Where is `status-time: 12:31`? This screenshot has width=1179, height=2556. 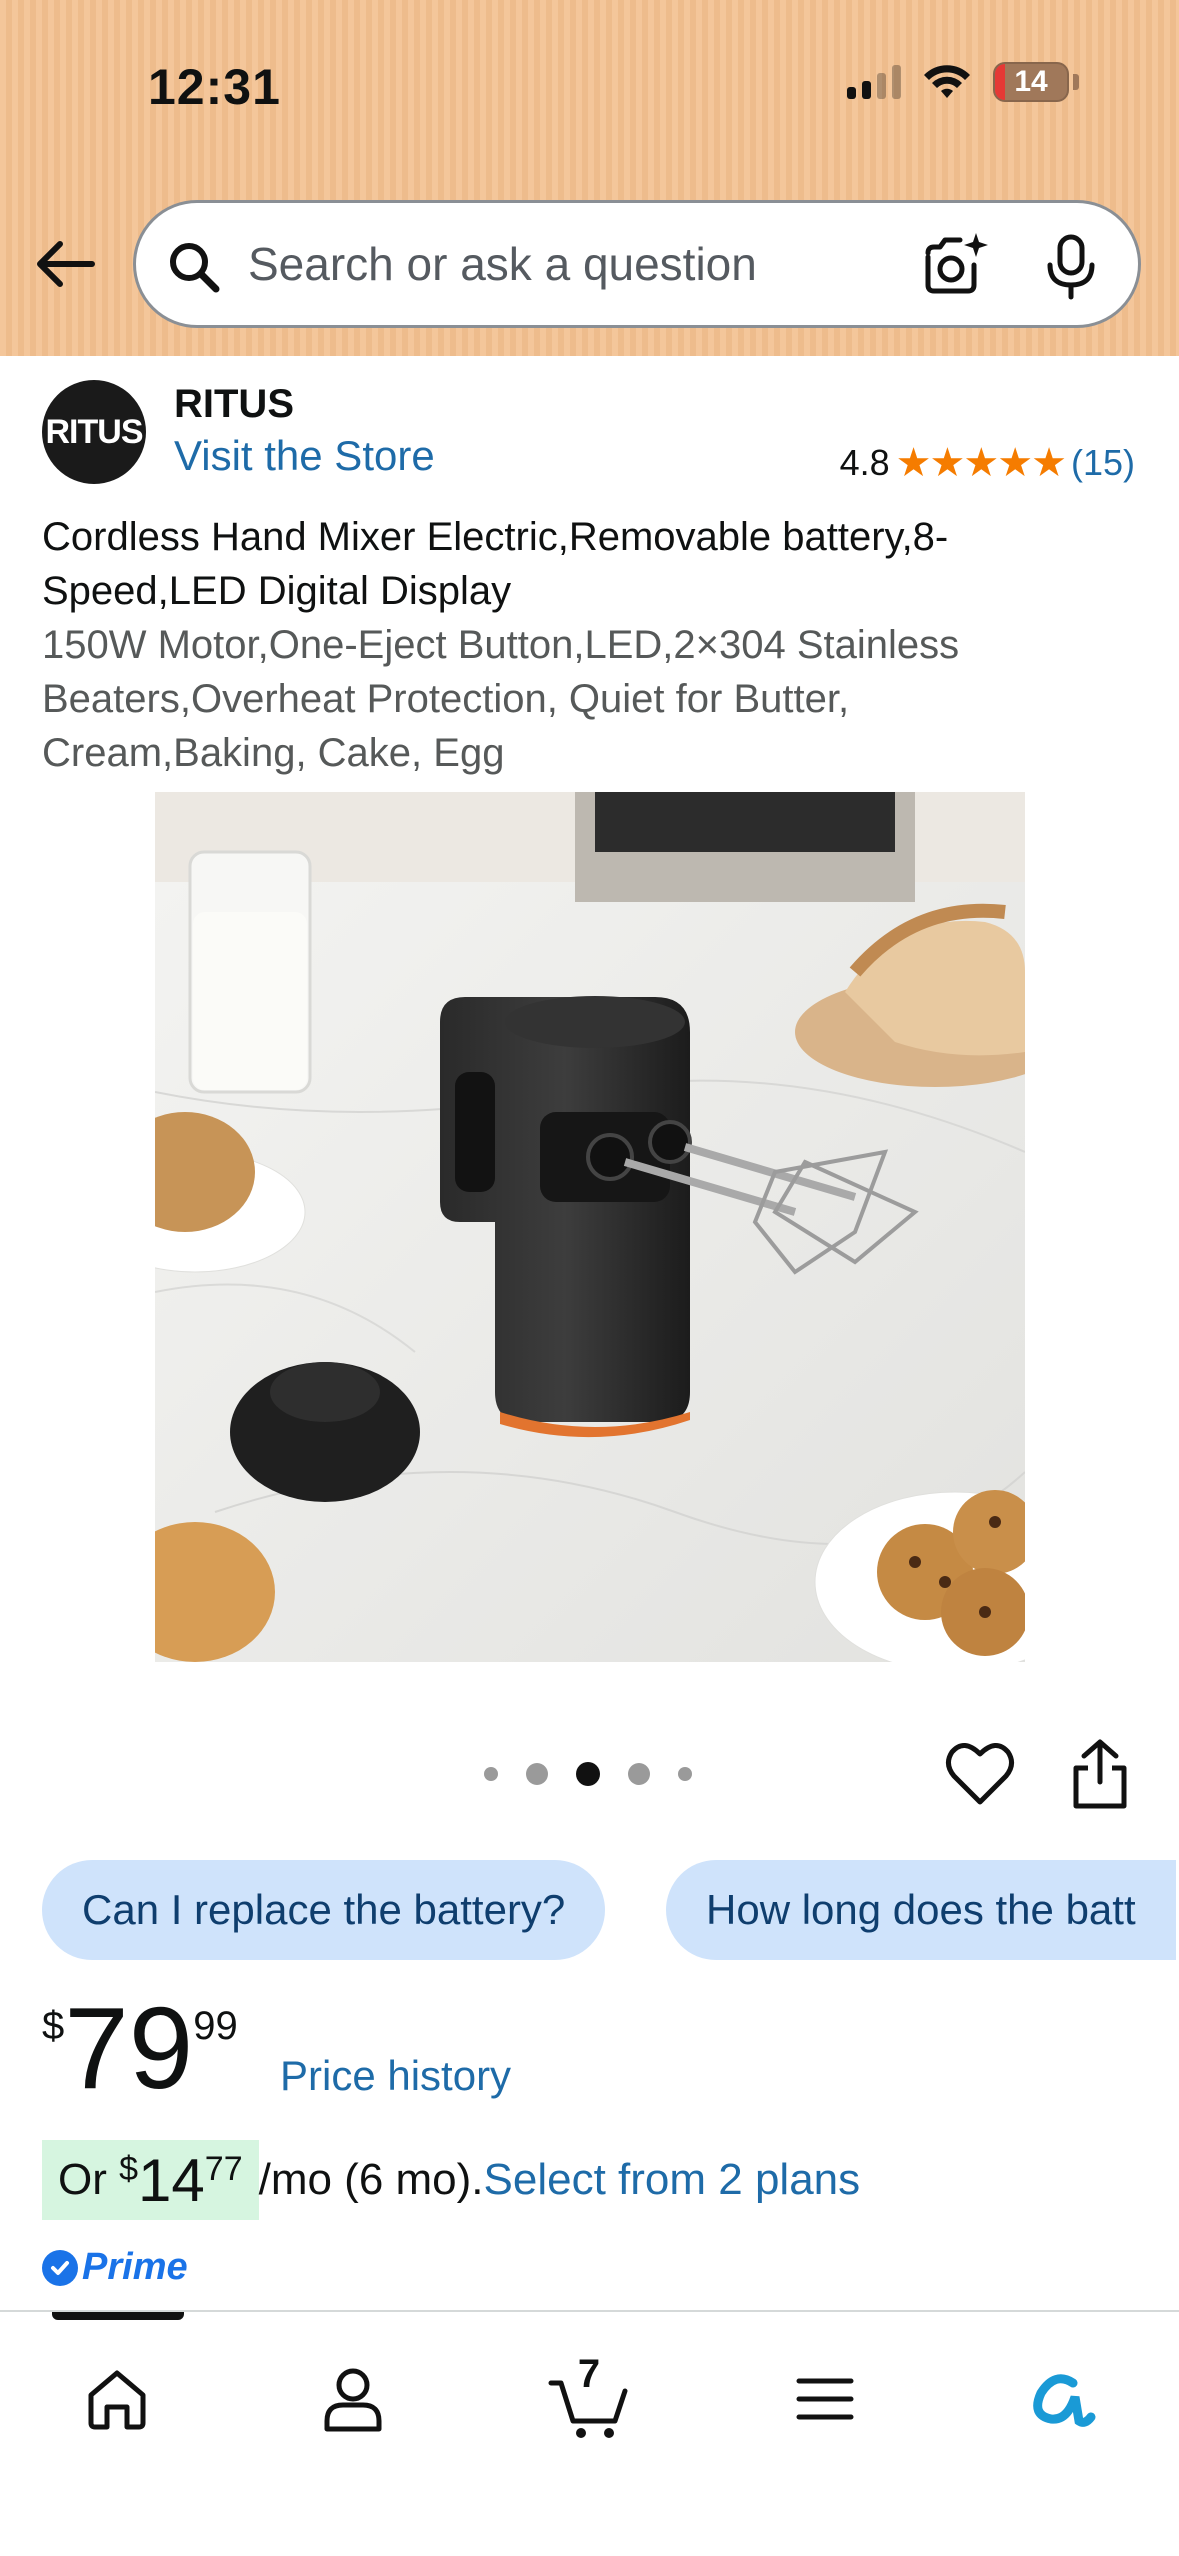
status-time: 12:31 is located at coordinates (214, 87).